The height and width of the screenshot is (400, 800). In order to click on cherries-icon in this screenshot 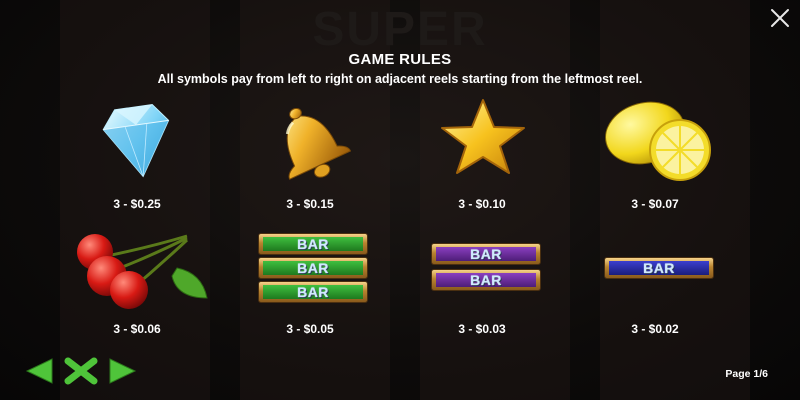, I will do `click(142, 271)`.